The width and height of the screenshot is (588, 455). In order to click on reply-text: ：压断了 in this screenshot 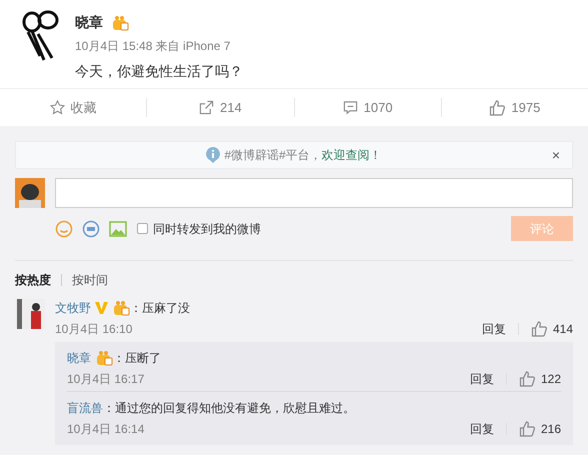, I will do `click(137, 358)`.